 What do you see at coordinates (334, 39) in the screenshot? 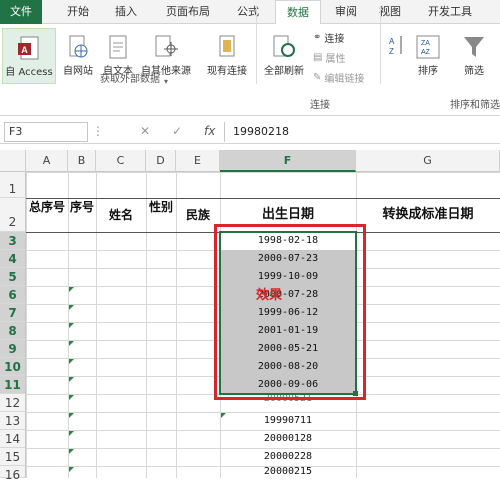
I see `connections-label: 连接` at bounding box center [334, 39].